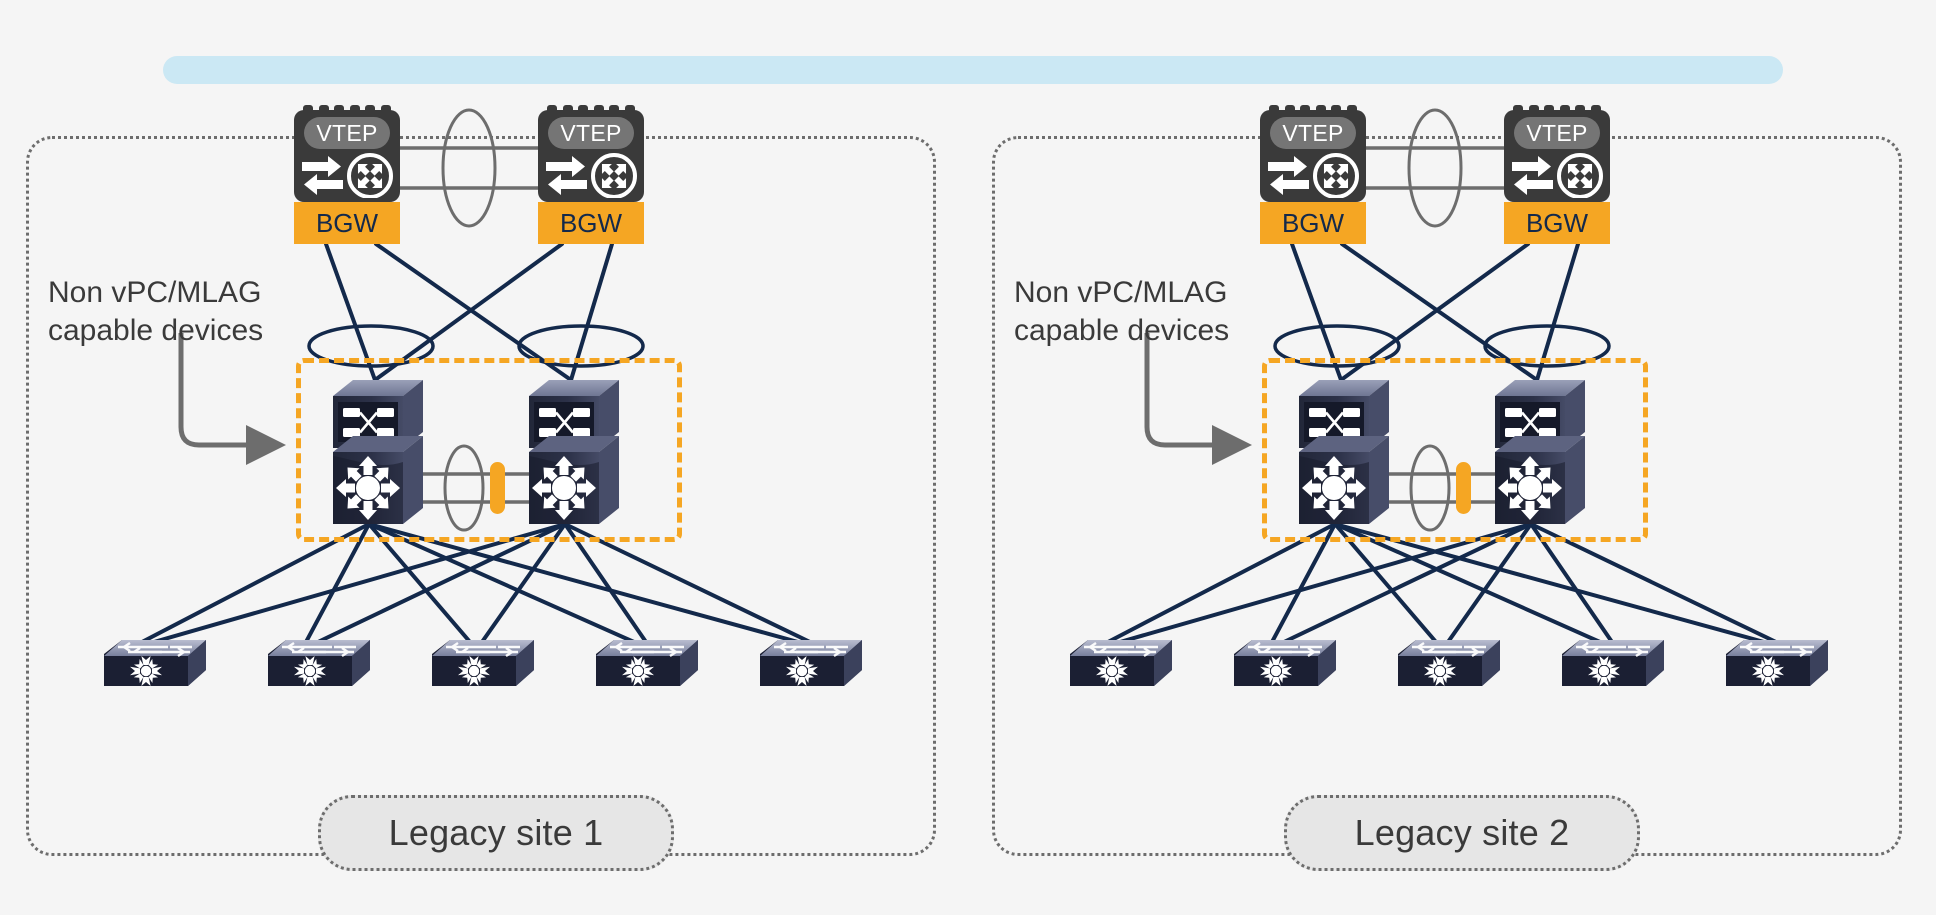  What do you see at coordinates (1462, 833) in the screenshot?
I see `site-label-site-2: Legacy site 2` at bounding box center [1462, 833].